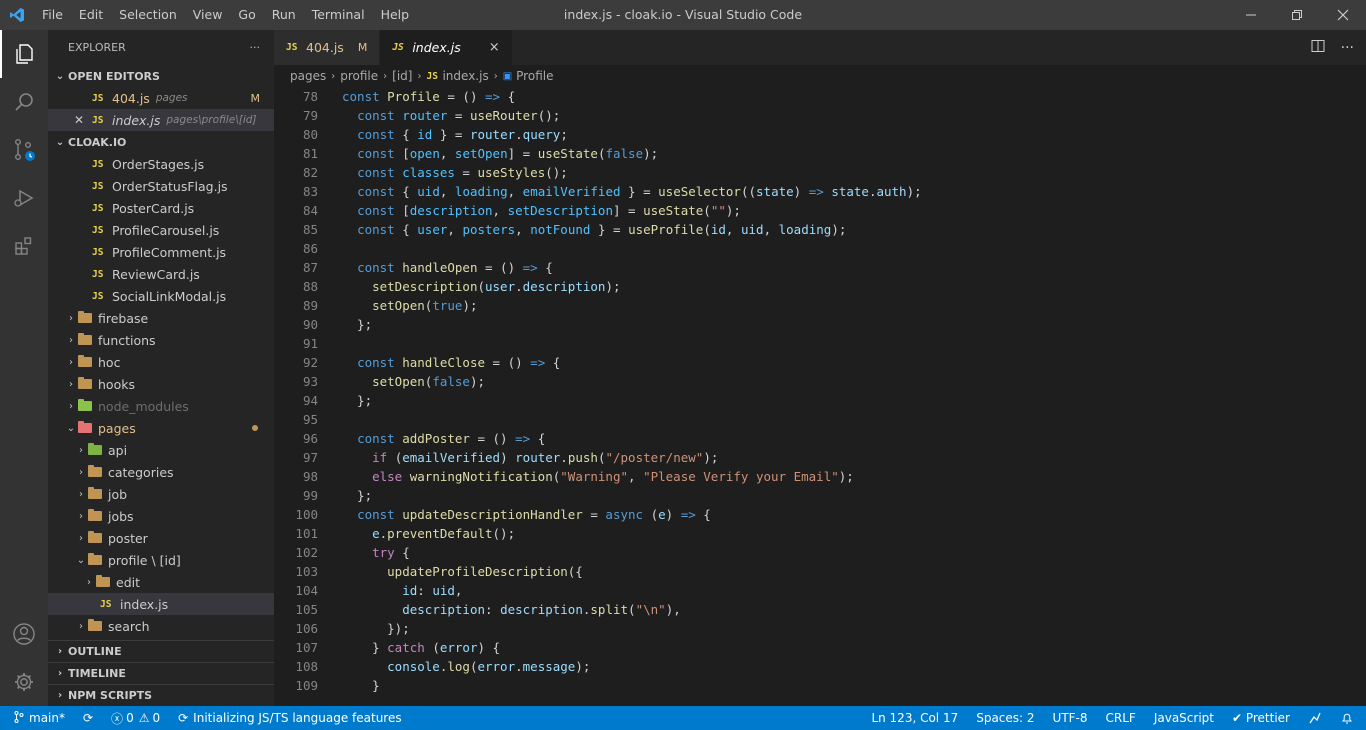 Image resolution: width=1366 pixels, height=730 pixels. What do you see at coordinates (246, 15) in the screenshot?
I see `menu-go: Go` at bounding box center [246, 15].